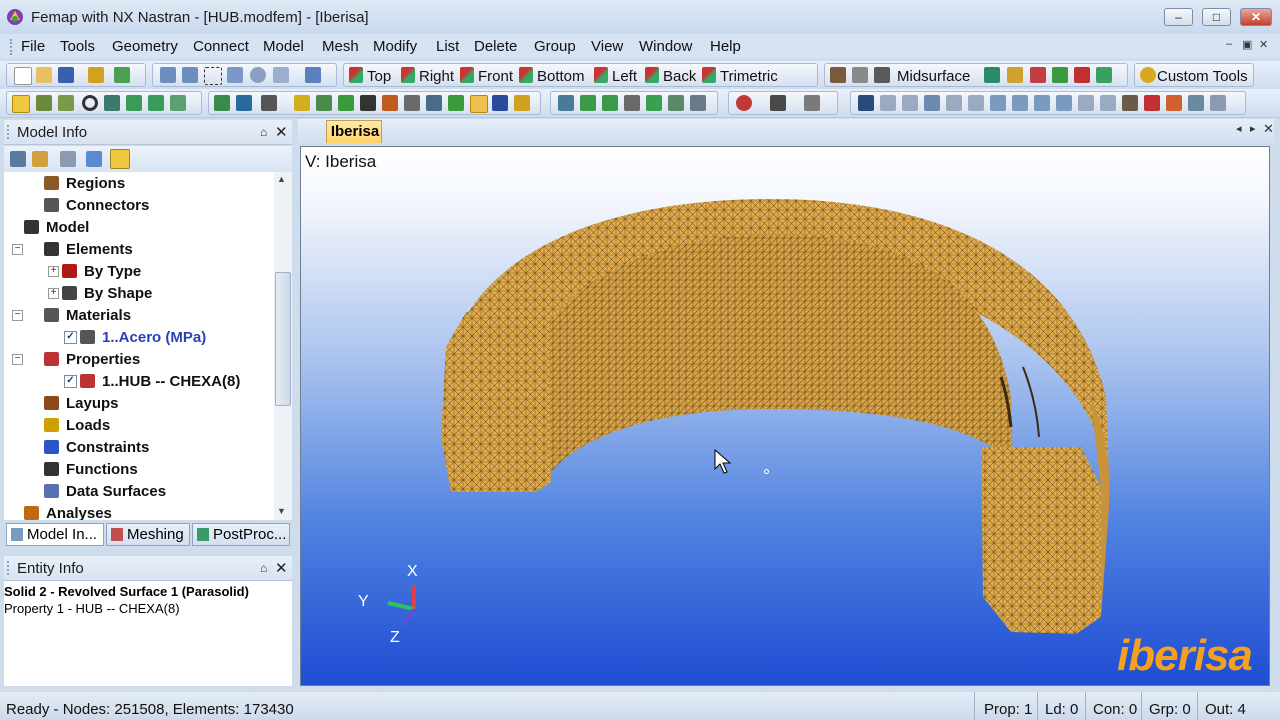  I want to click on view-close-button: ✕, so click(1268, 129).